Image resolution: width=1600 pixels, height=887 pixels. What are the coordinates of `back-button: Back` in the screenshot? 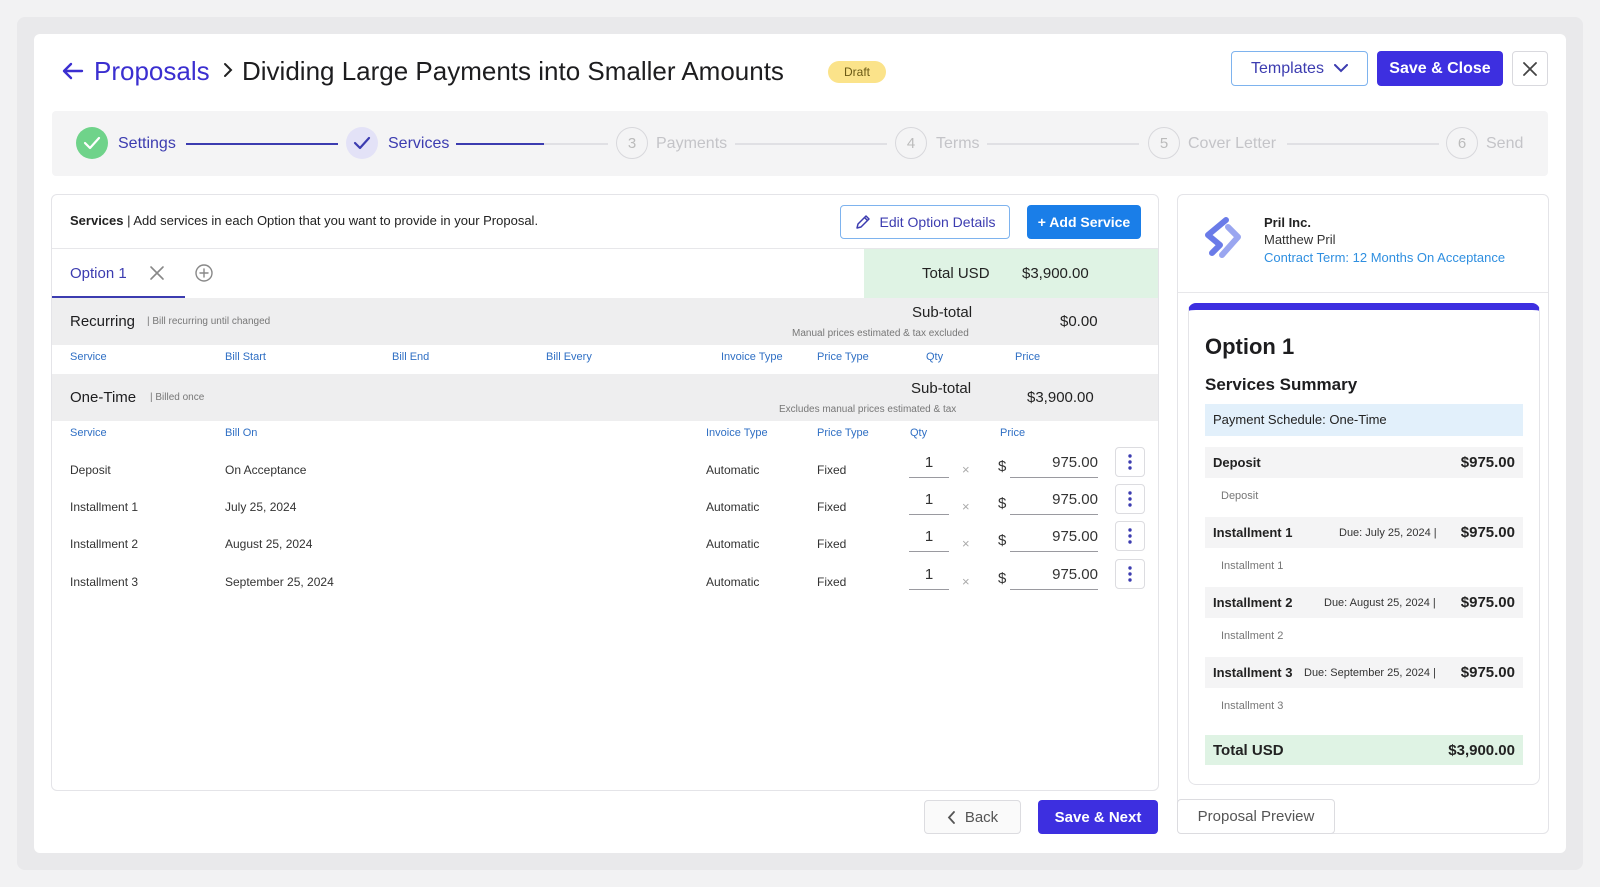 It's located at (972, 817).